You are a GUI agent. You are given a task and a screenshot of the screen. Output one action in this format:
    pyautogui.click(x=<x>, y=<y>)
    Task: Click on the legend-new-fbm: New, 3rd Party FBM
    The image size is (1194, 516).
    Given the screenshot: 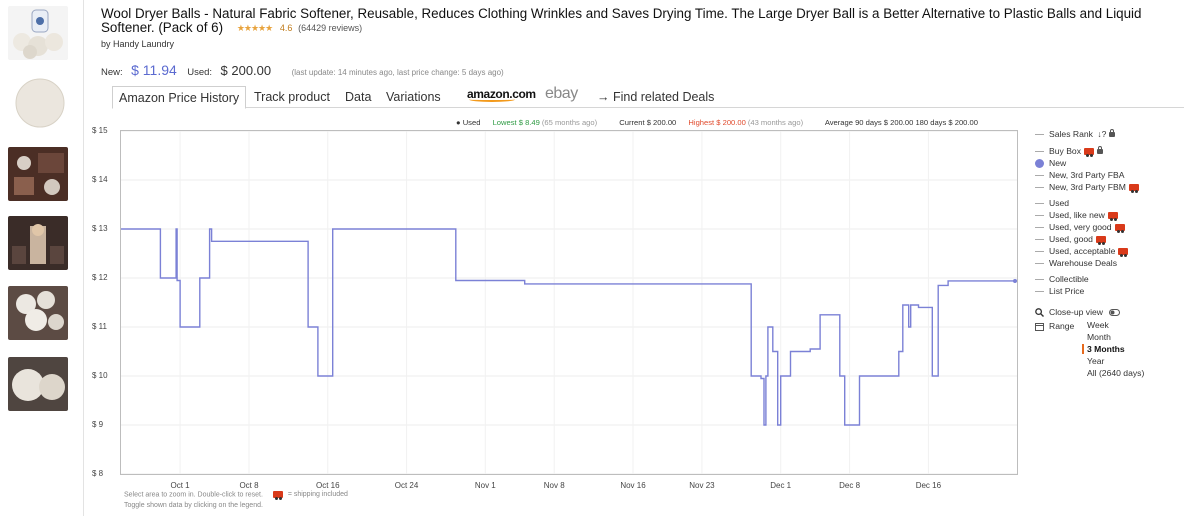 What is the action you would take?
    pyautogui.click(x=1087, y=187)
    